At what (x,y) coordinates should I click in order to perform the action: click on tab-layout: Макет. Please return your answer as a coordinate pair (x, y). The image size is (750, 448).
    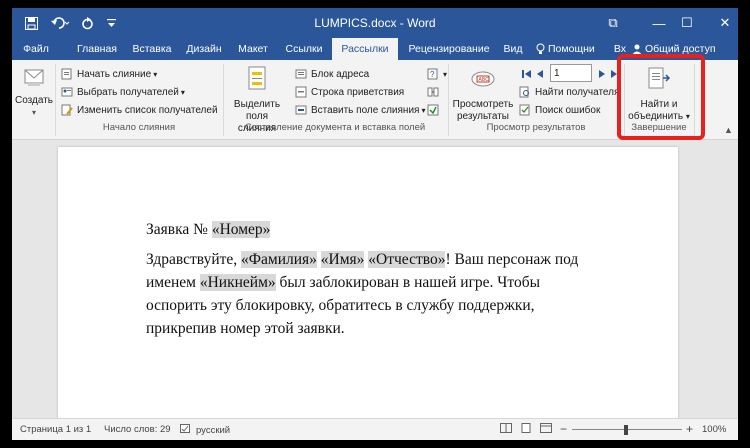
    Looking at the image, I should click on (253, 49).